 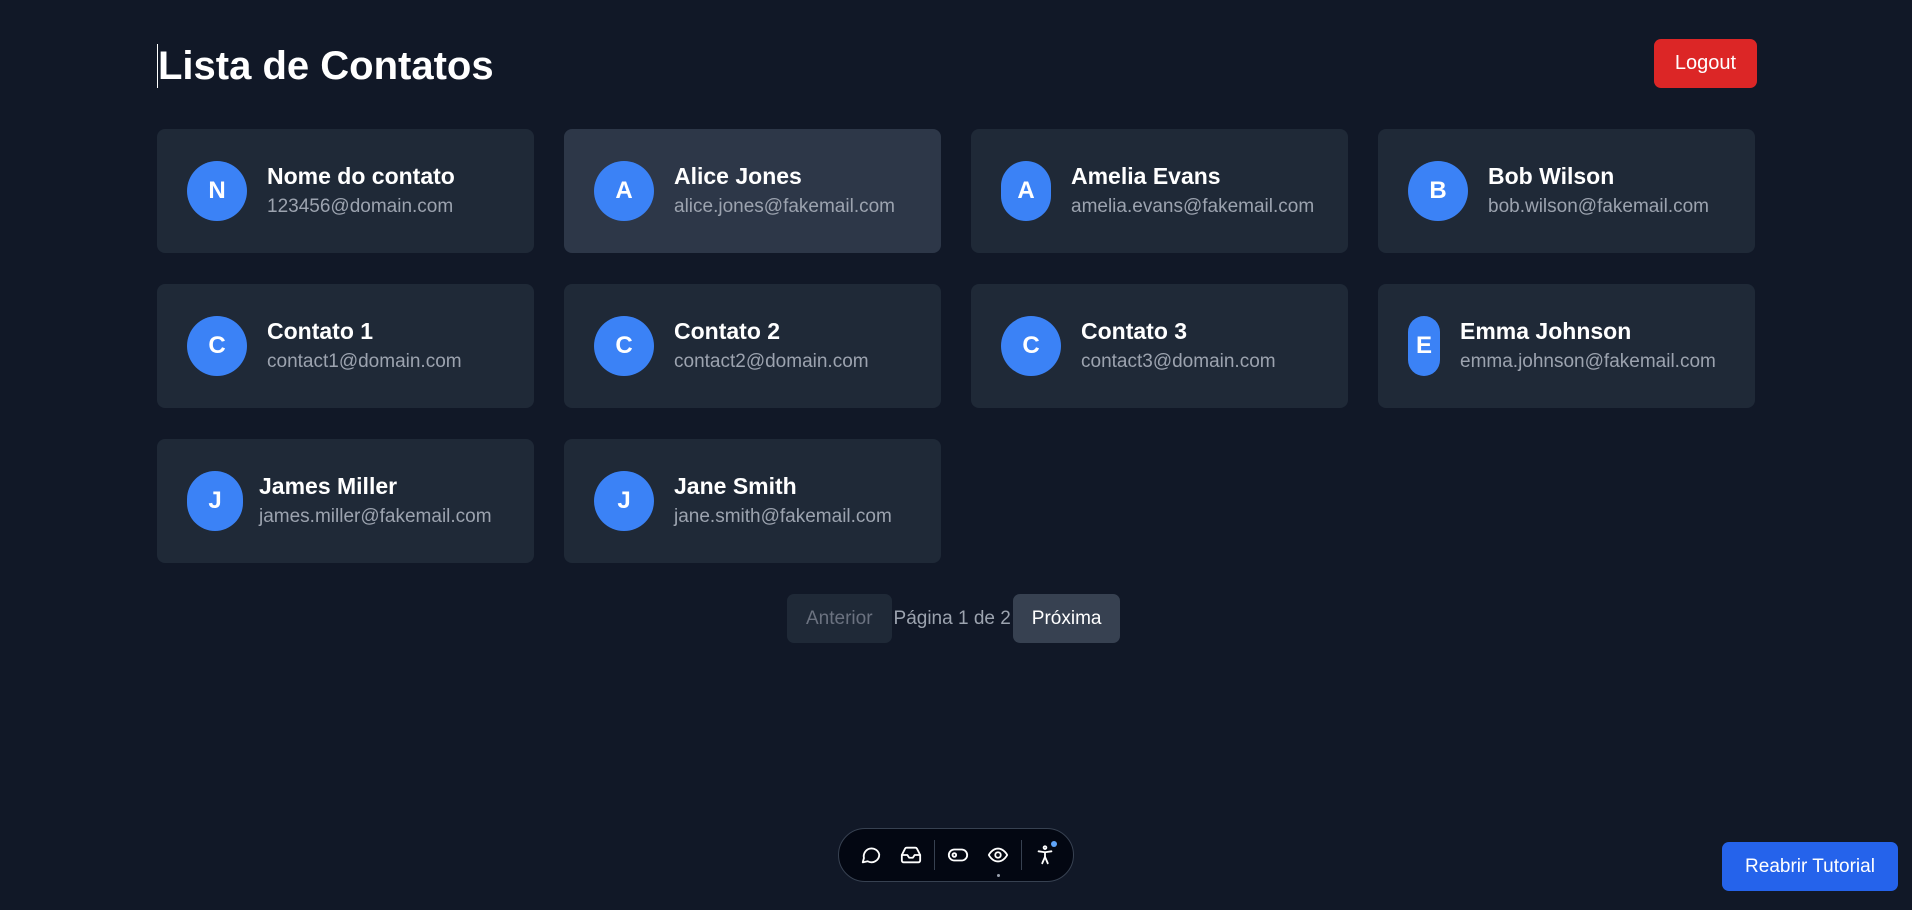 I want to click on contact-info: Jane Smith jane.smith@fakemail.com, so click(x=783, y=501).